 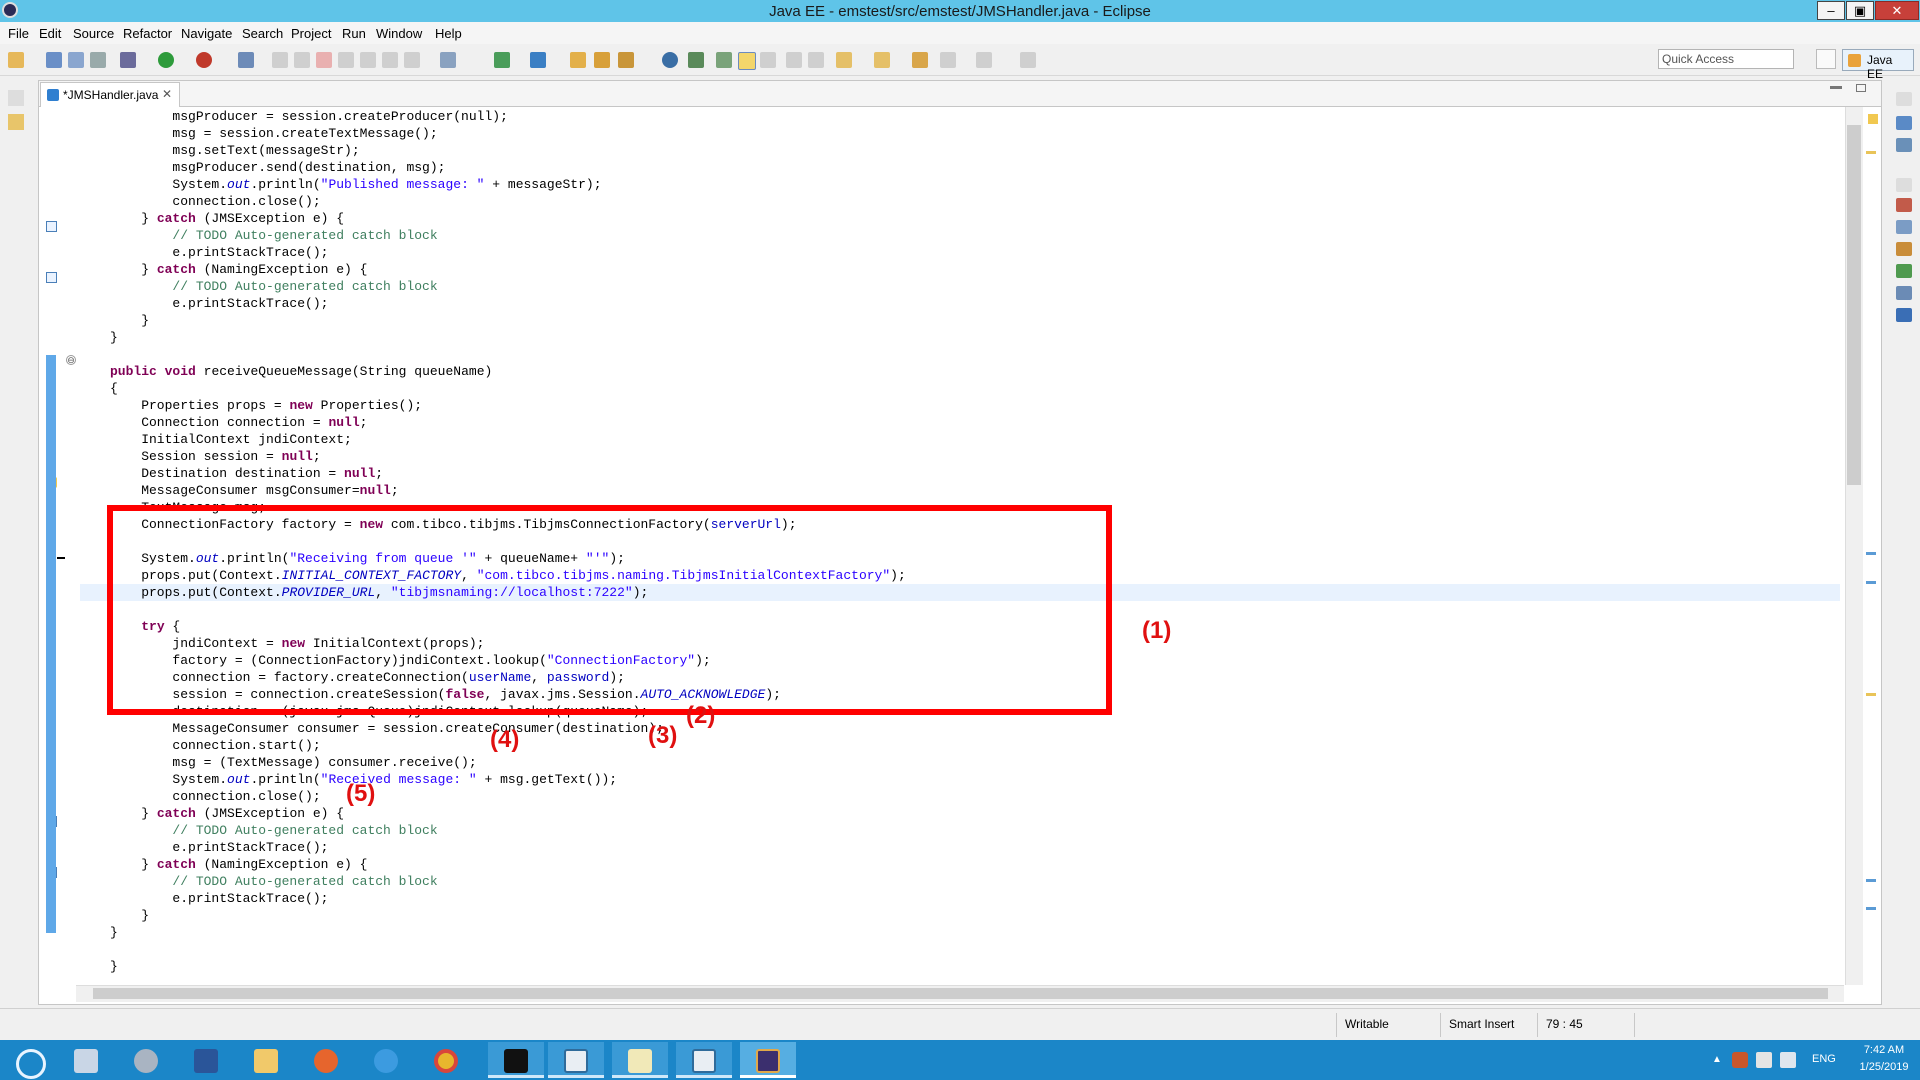 I want to click on sync-icon, so click(x=696, y=60).